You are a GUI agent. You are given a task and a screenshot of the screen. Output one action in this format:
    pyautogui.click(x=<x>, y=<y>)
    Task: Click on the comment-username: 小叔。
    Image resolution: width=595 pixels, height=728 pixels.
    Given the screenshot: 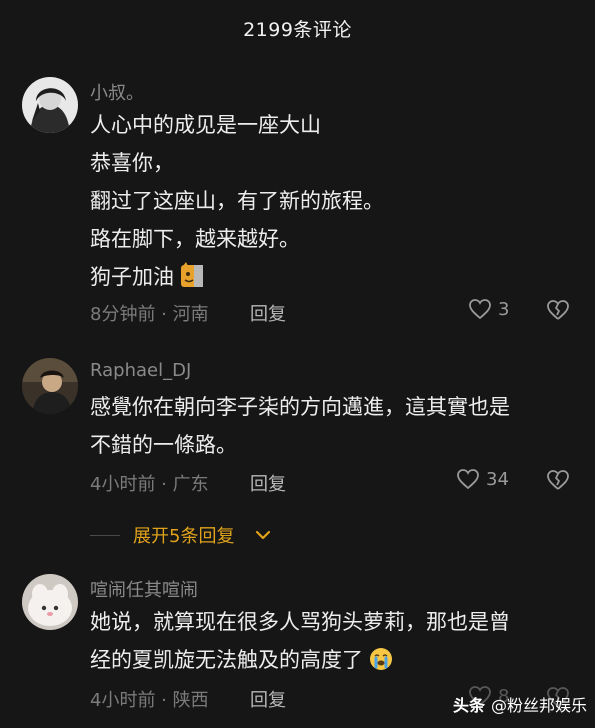 What is the action you would take?
    pyautogui.click(x=117, y=92)
    